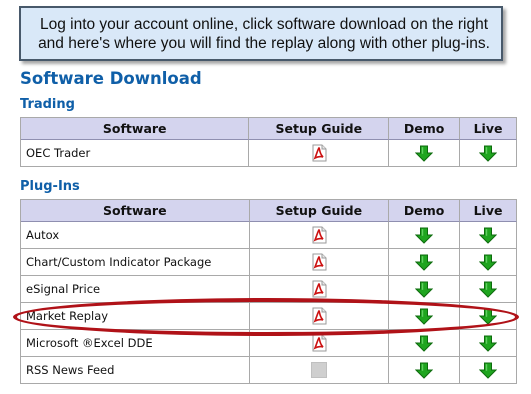 The image size is (531, 394). Describe the element at coordinates (47, 104) in the screenshot. I see `section-title-trading: Trading` at that location.